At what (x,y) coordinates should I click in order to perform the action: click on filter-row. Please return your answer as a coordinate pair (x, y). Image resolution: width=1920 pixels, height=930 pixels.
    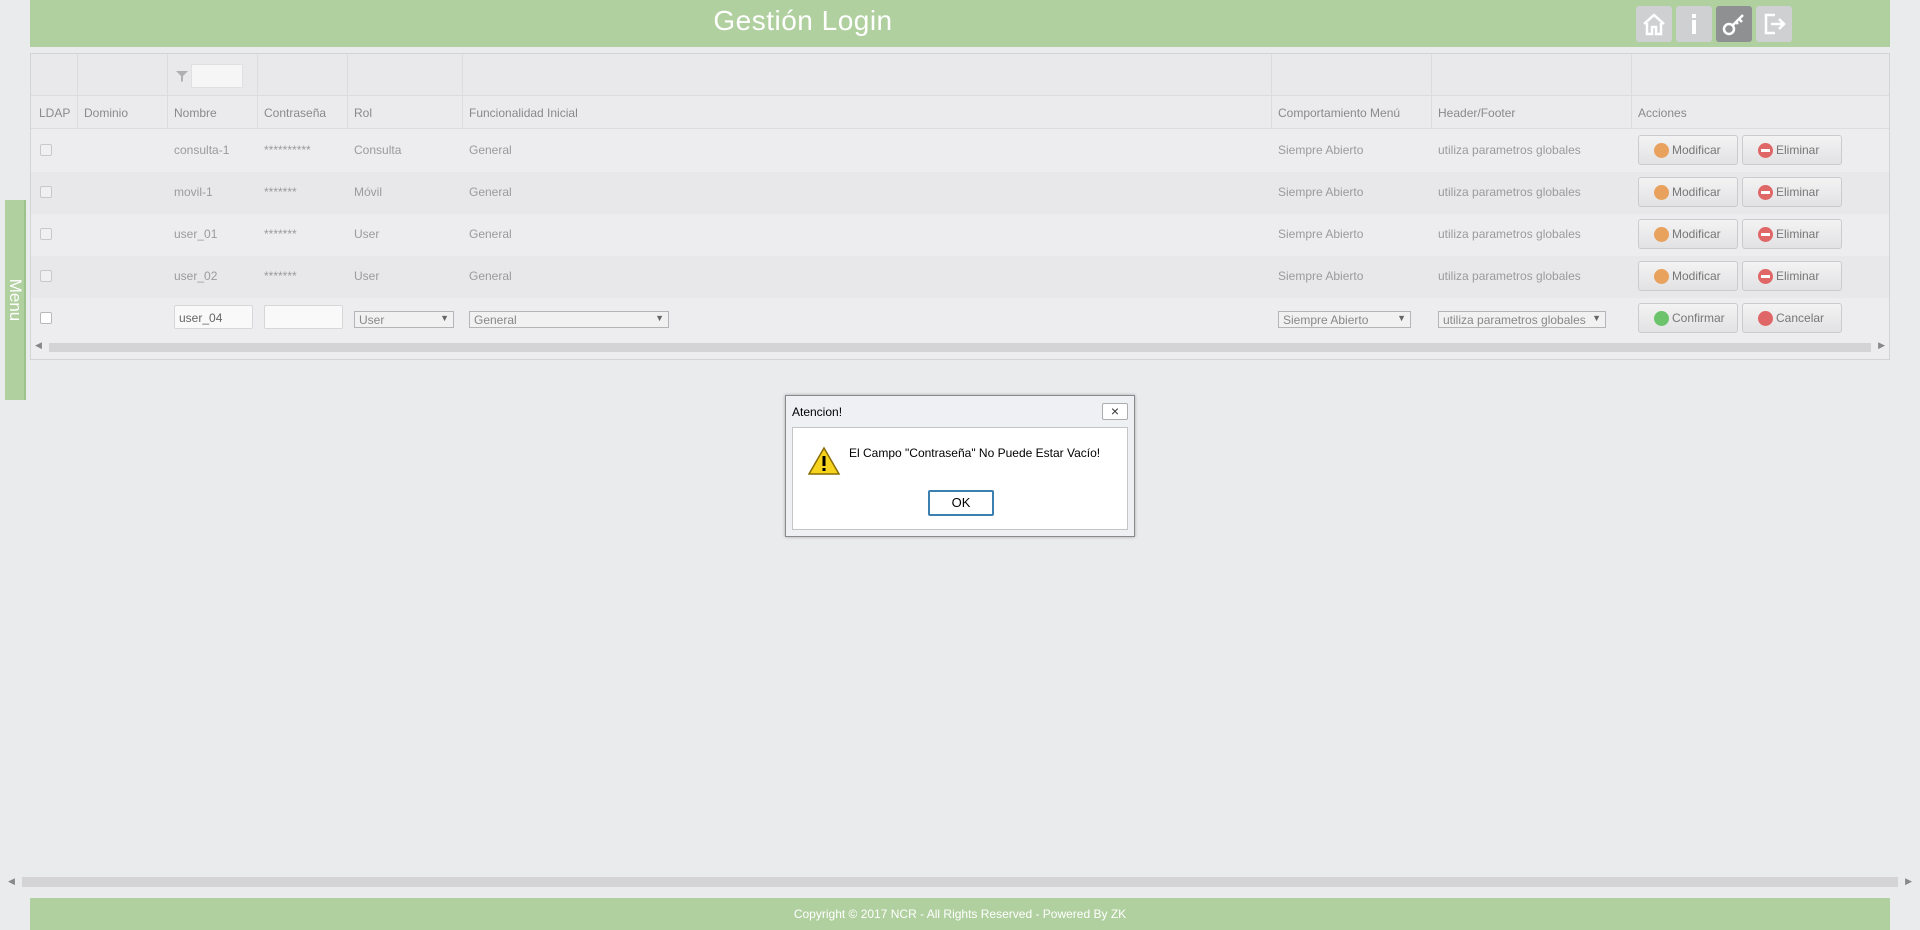
    Looking at the image, I should click on (960, 75).